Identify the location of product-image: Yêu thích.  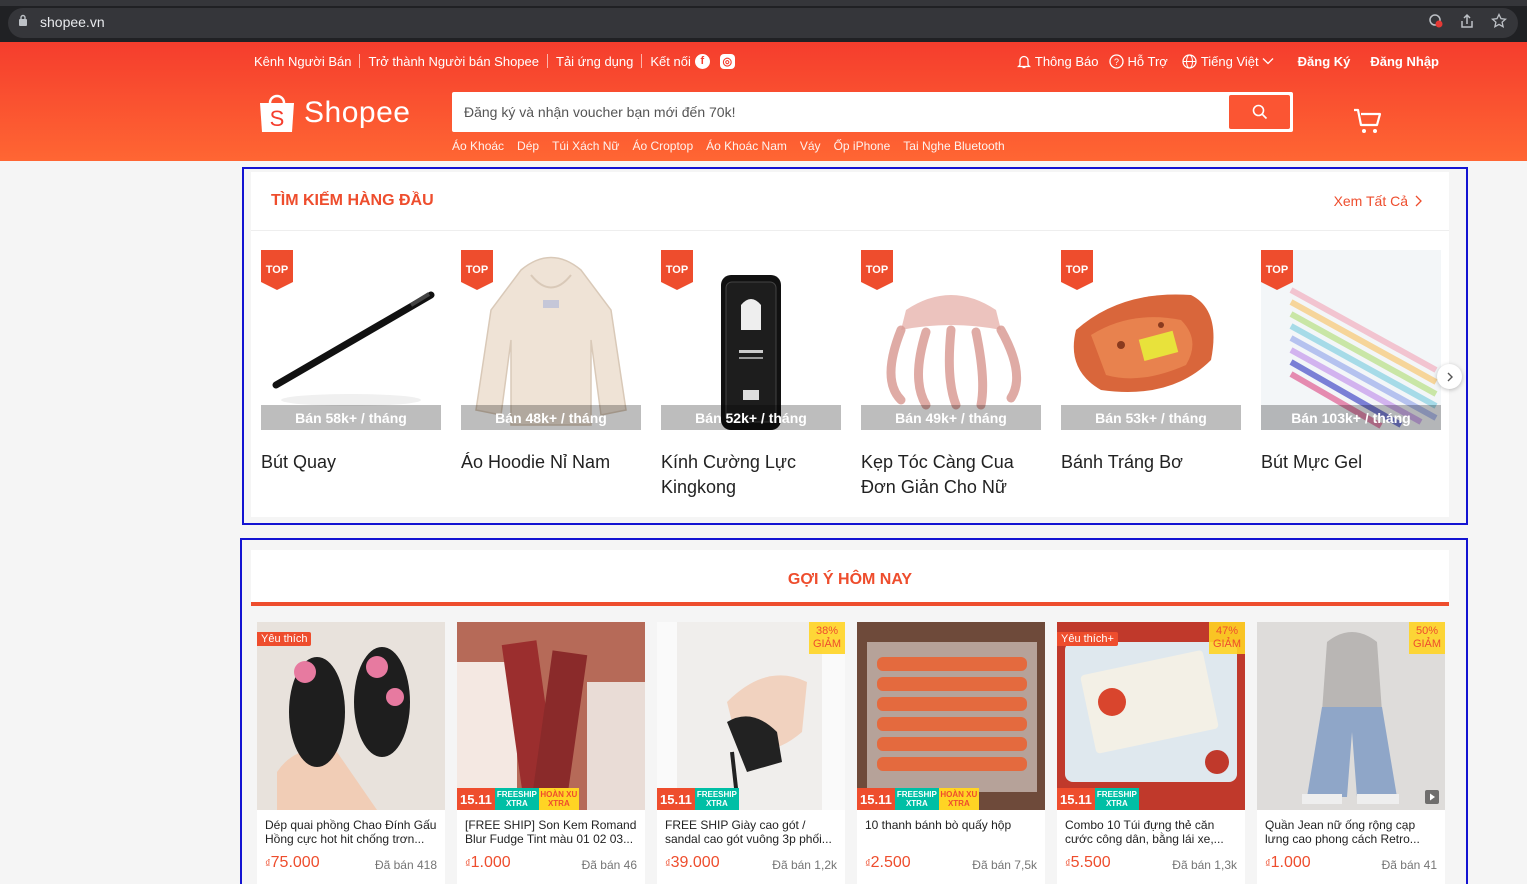
(351, 716).